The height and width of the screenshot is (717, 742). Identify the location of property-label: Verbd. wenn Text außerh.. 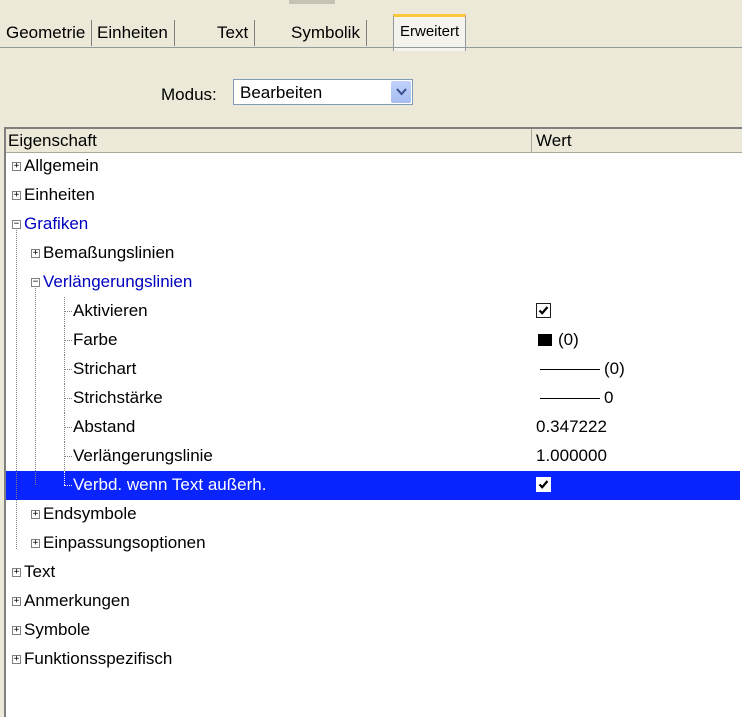
(170, 484).